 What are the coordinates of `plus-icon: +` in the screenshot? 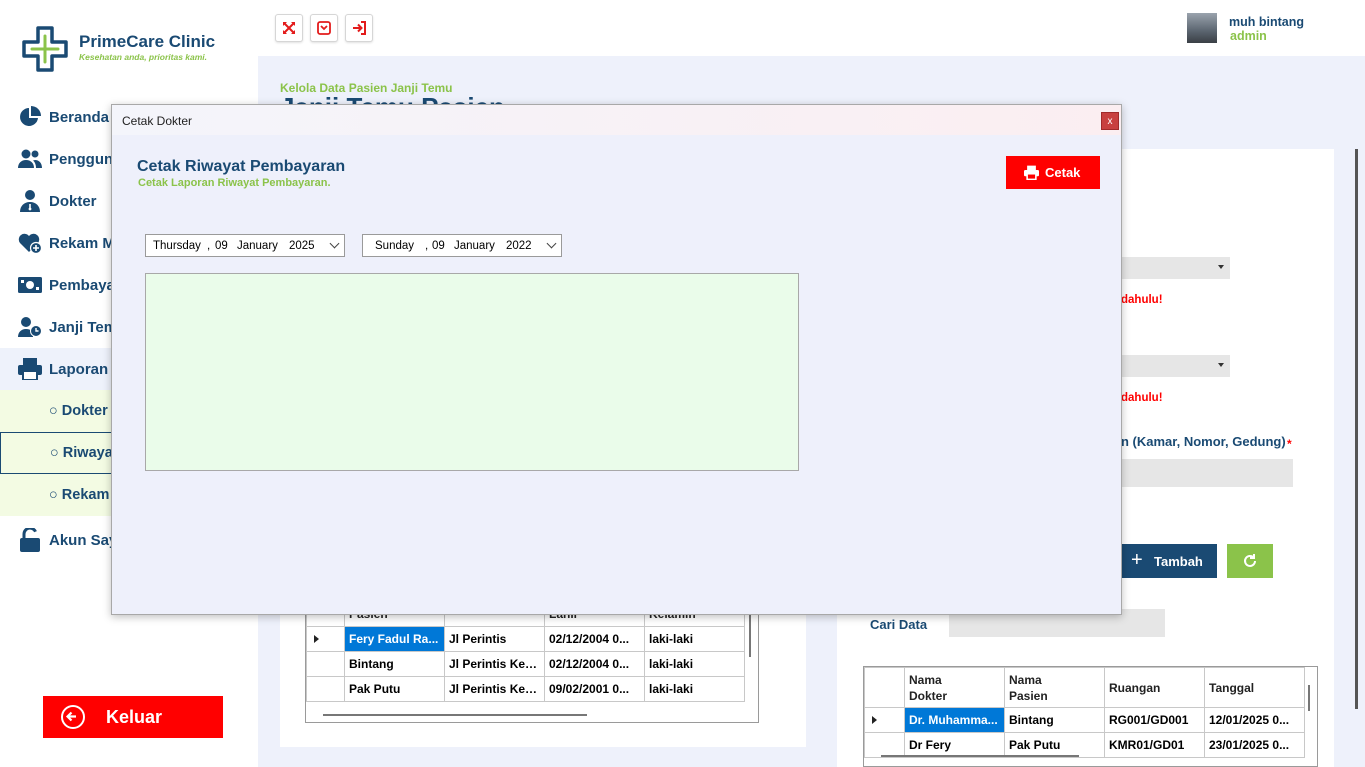 It's located at (1137, 560).